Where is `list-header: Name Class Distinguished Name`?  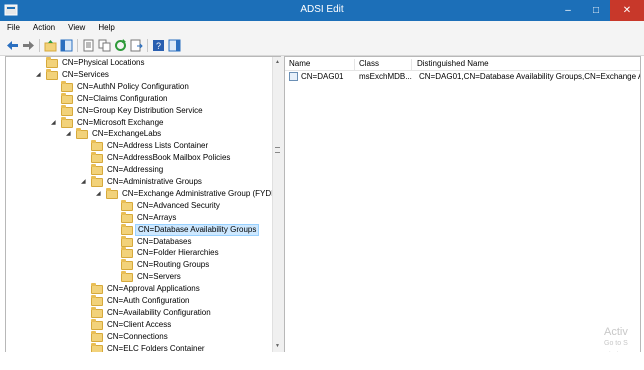
list-header: Name Class Distinguished Name is located at coordinates (462, 64).